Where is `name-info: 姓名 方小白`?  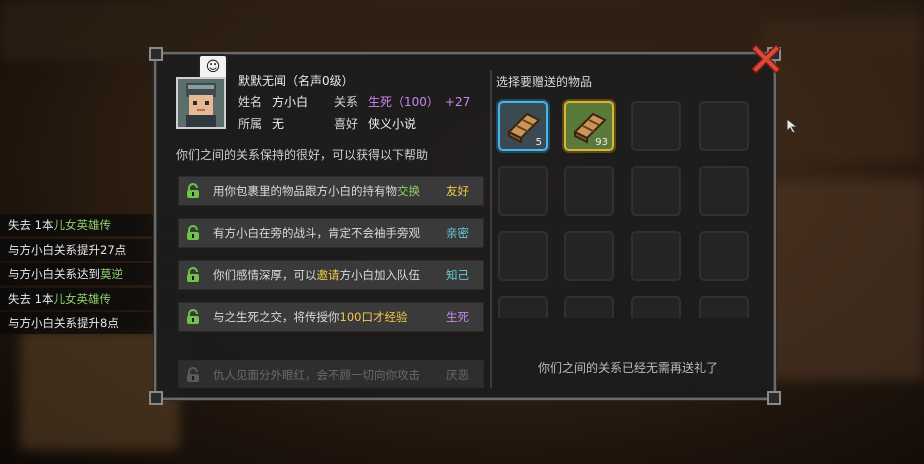 name-info: 姓名 方小白 is located at coordinates (273, 102).